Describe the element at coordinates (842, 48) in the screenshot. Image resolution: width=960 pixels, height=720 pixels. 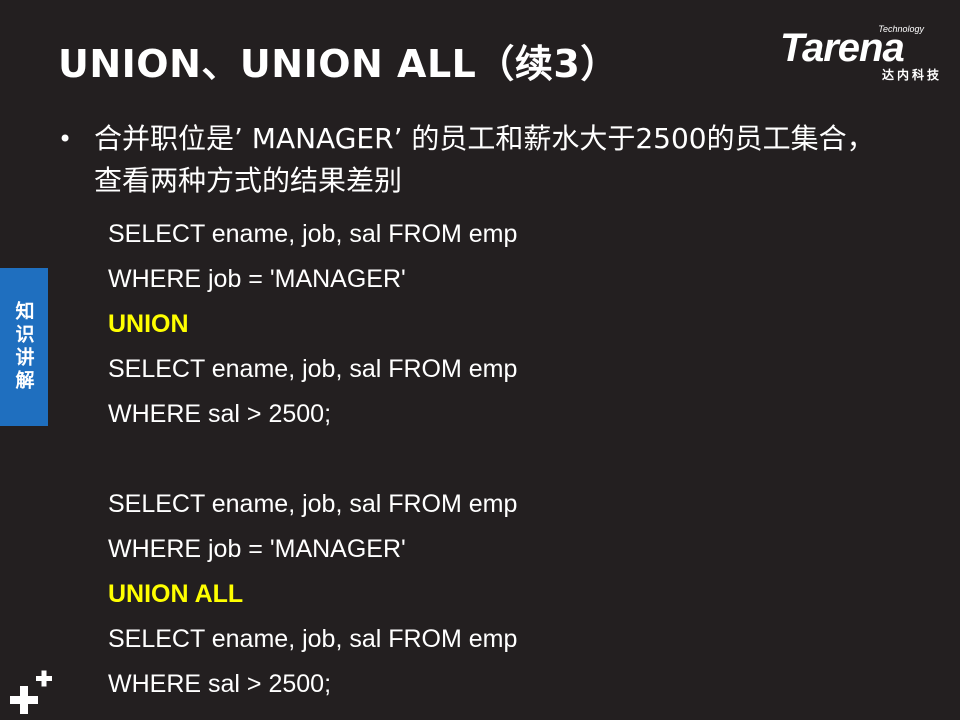
I see `logo-wordmark: Tarena` at that location.